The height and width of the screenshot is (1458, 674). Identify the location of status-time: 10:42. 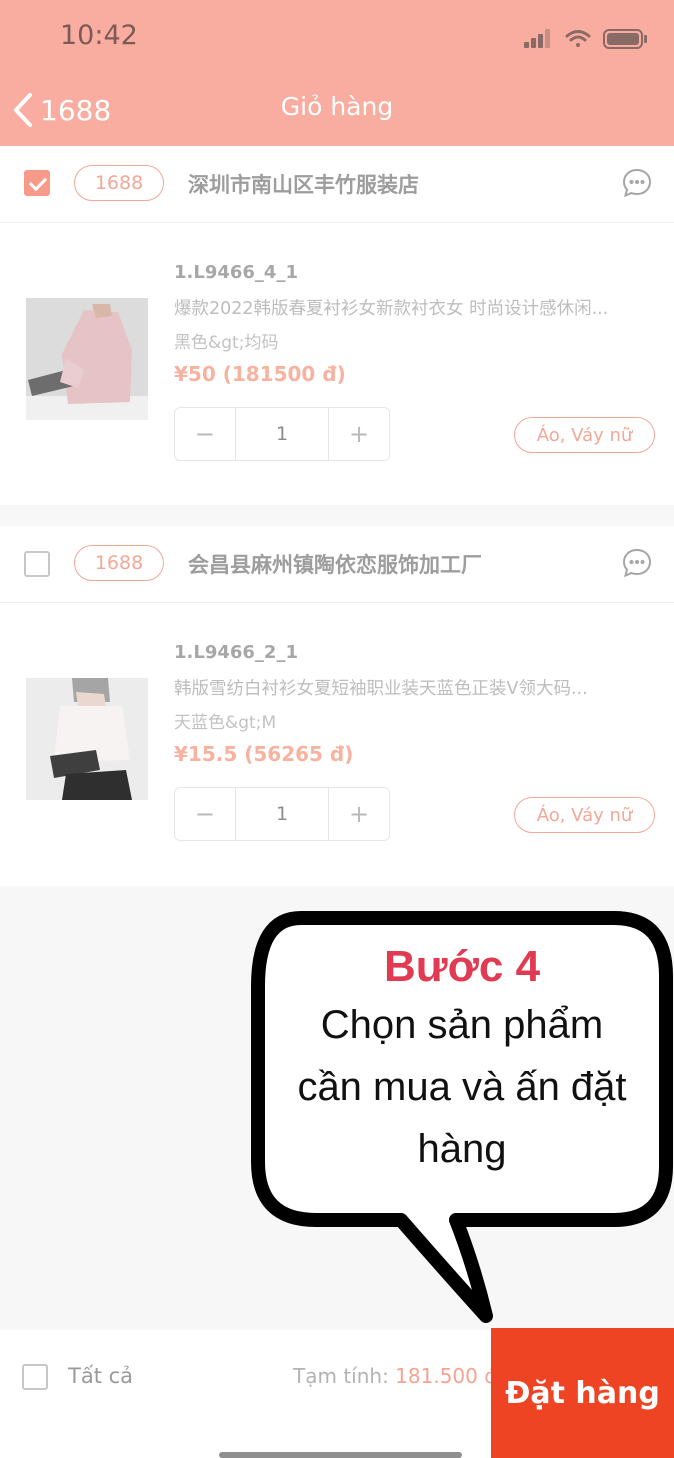
(99, 35).